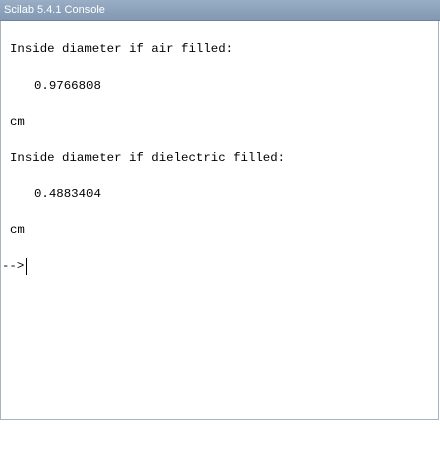  Describe the element at coordinates (13, 266) in the screenshot. I see `console-prompt: -->` at that location.